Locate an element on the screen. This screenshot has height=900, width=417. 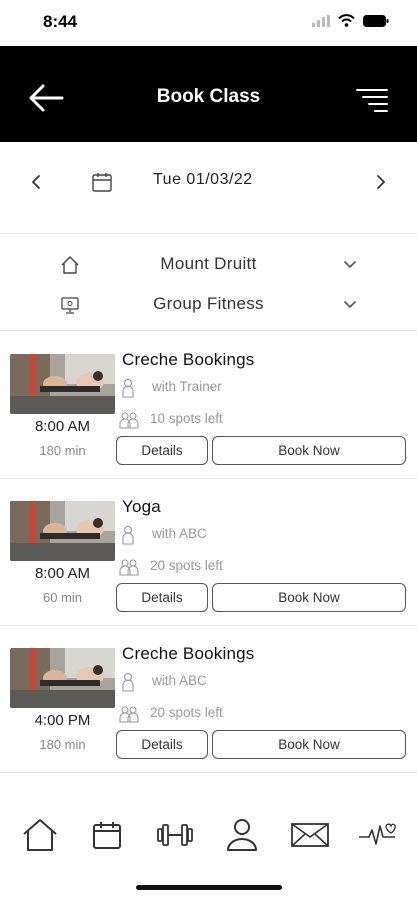
user-icon is located at coordinates (242, 835).